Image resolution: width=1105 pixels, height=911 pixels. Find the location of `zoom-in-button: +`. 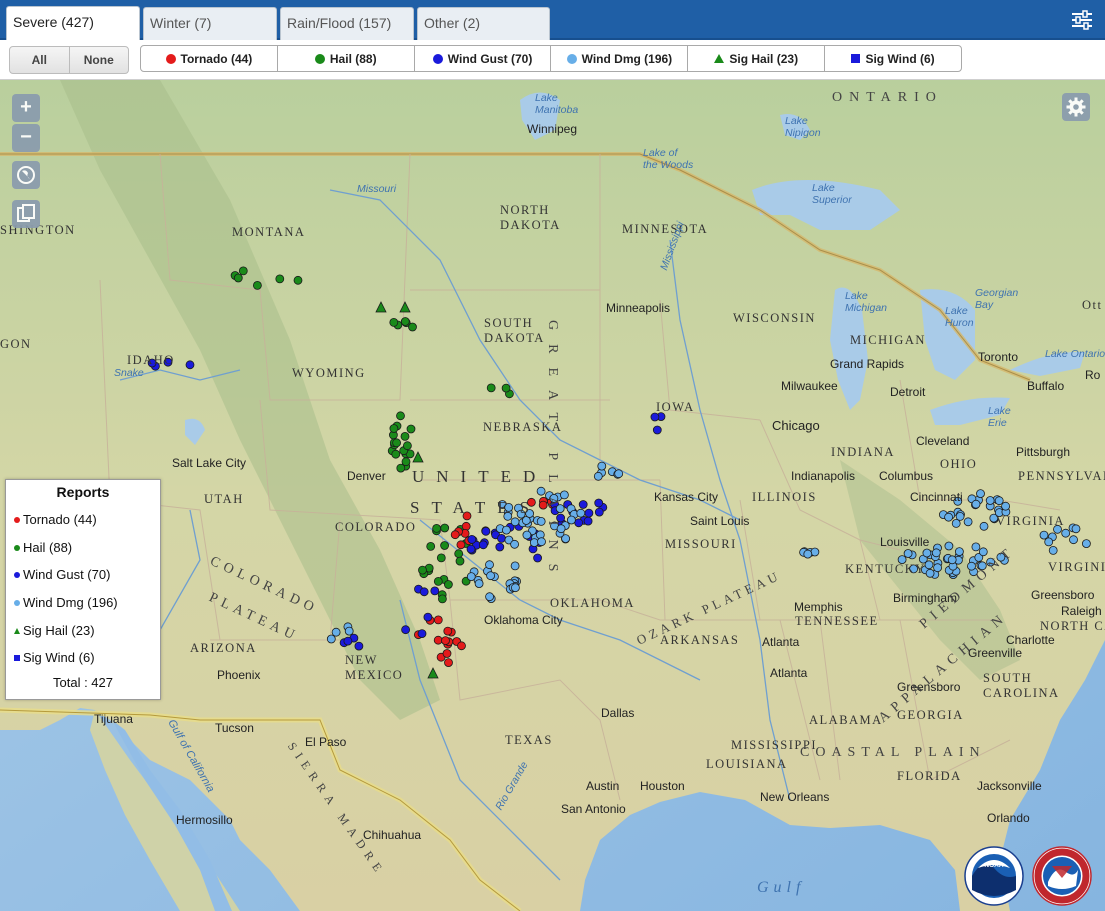

zoom-in-button: + is located at coordinates (26, 108).